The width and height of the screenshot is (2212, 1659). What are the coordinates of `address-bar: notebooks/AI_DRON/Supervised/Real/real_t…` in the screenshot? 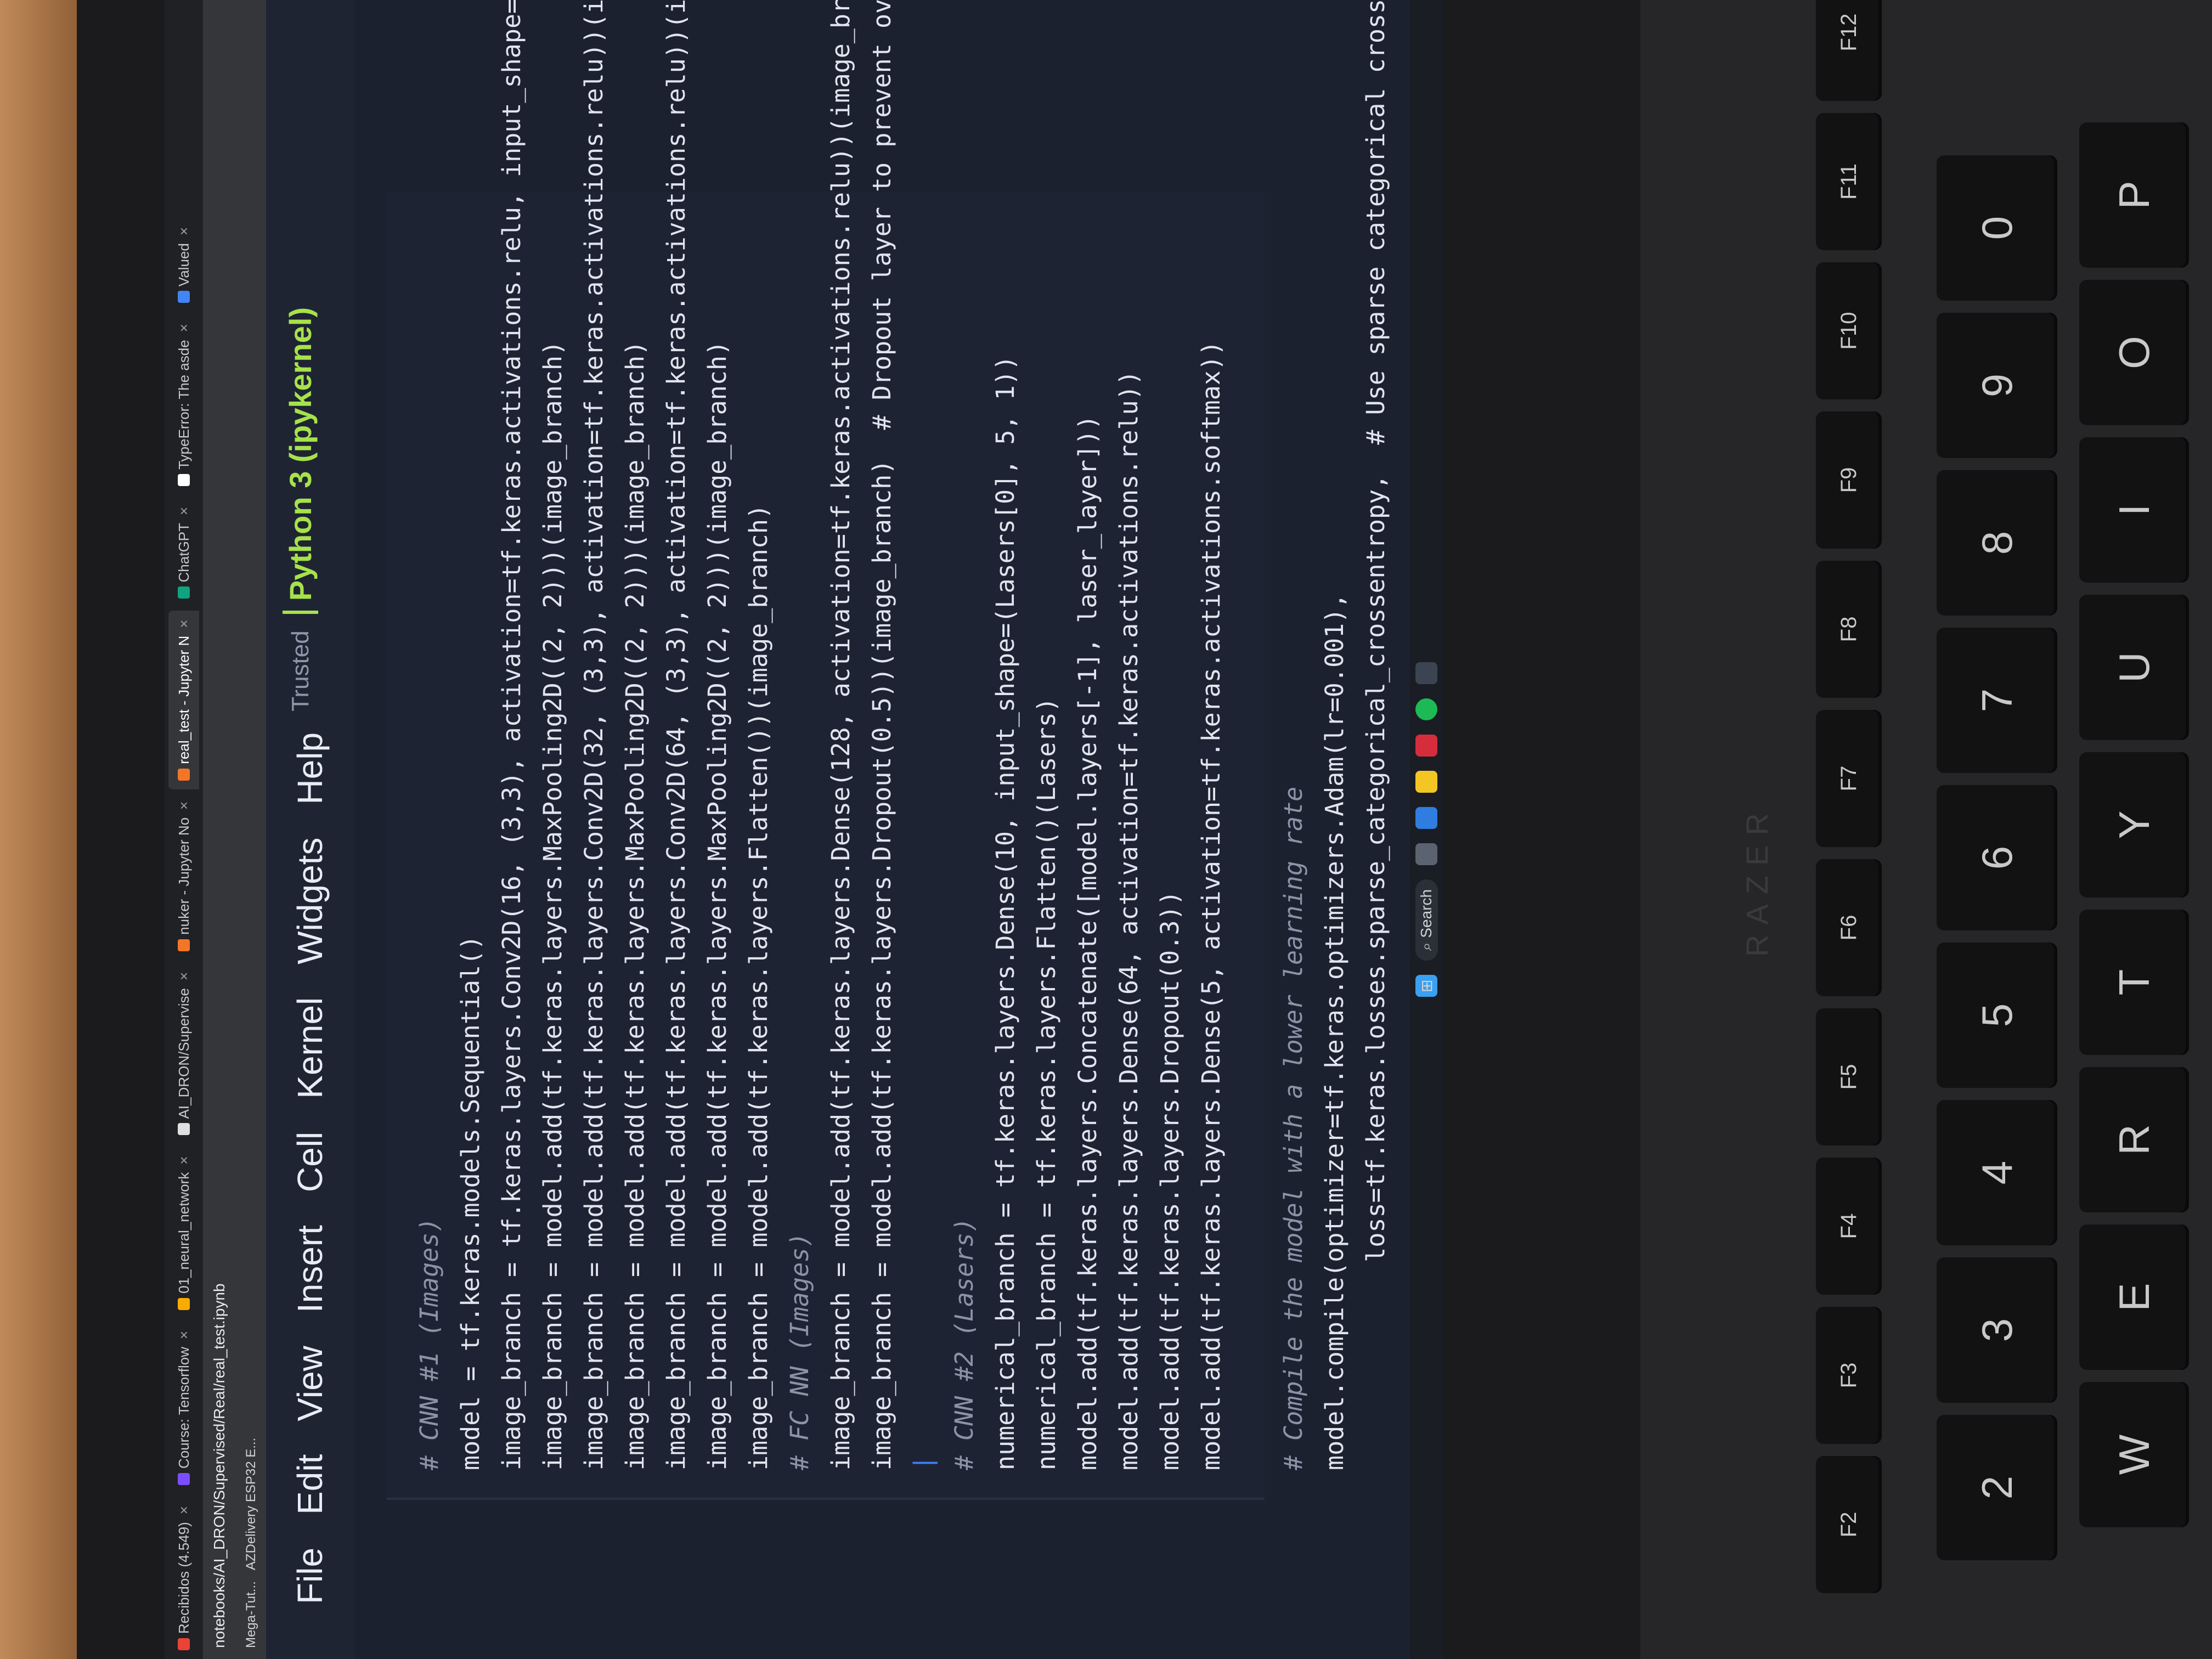 It's located at (219, 830).